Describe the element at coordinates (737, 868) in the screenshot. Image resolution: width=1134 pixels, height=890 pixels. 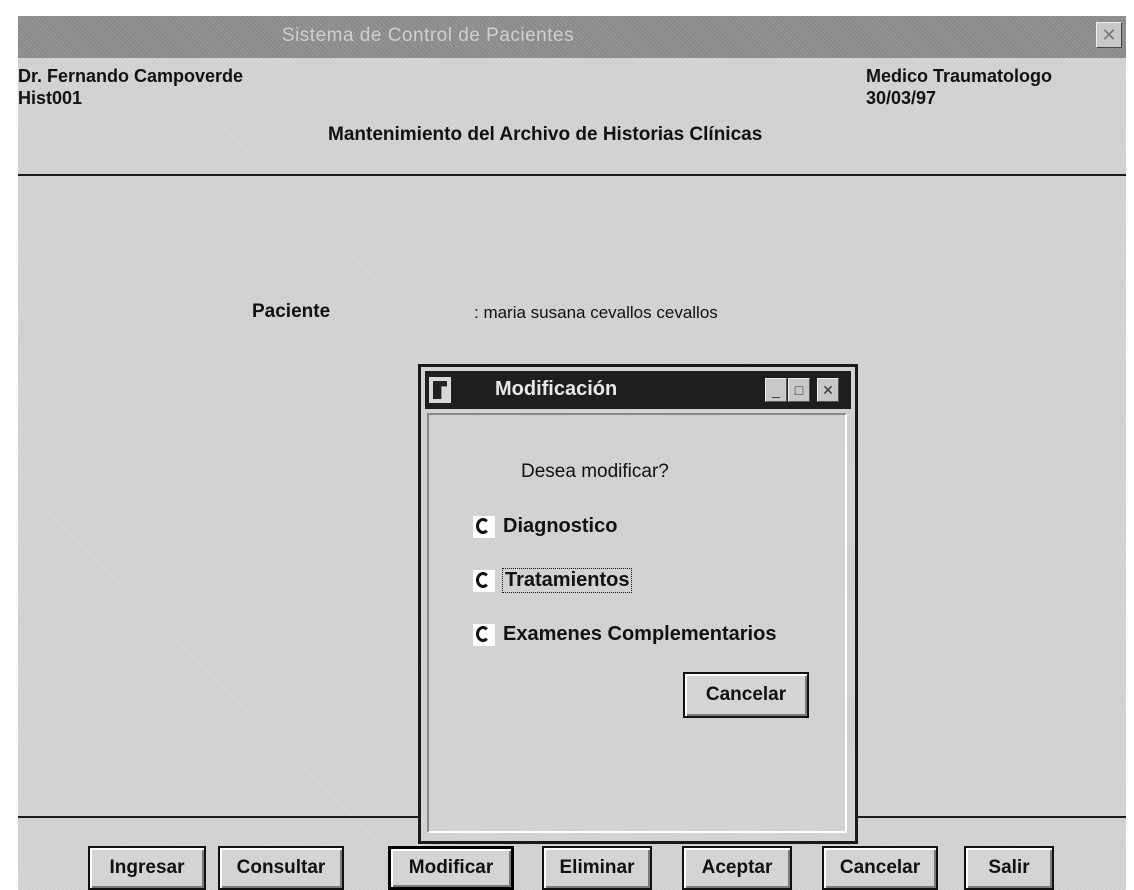
I see `aceptar-button: Aceptar` at that location.